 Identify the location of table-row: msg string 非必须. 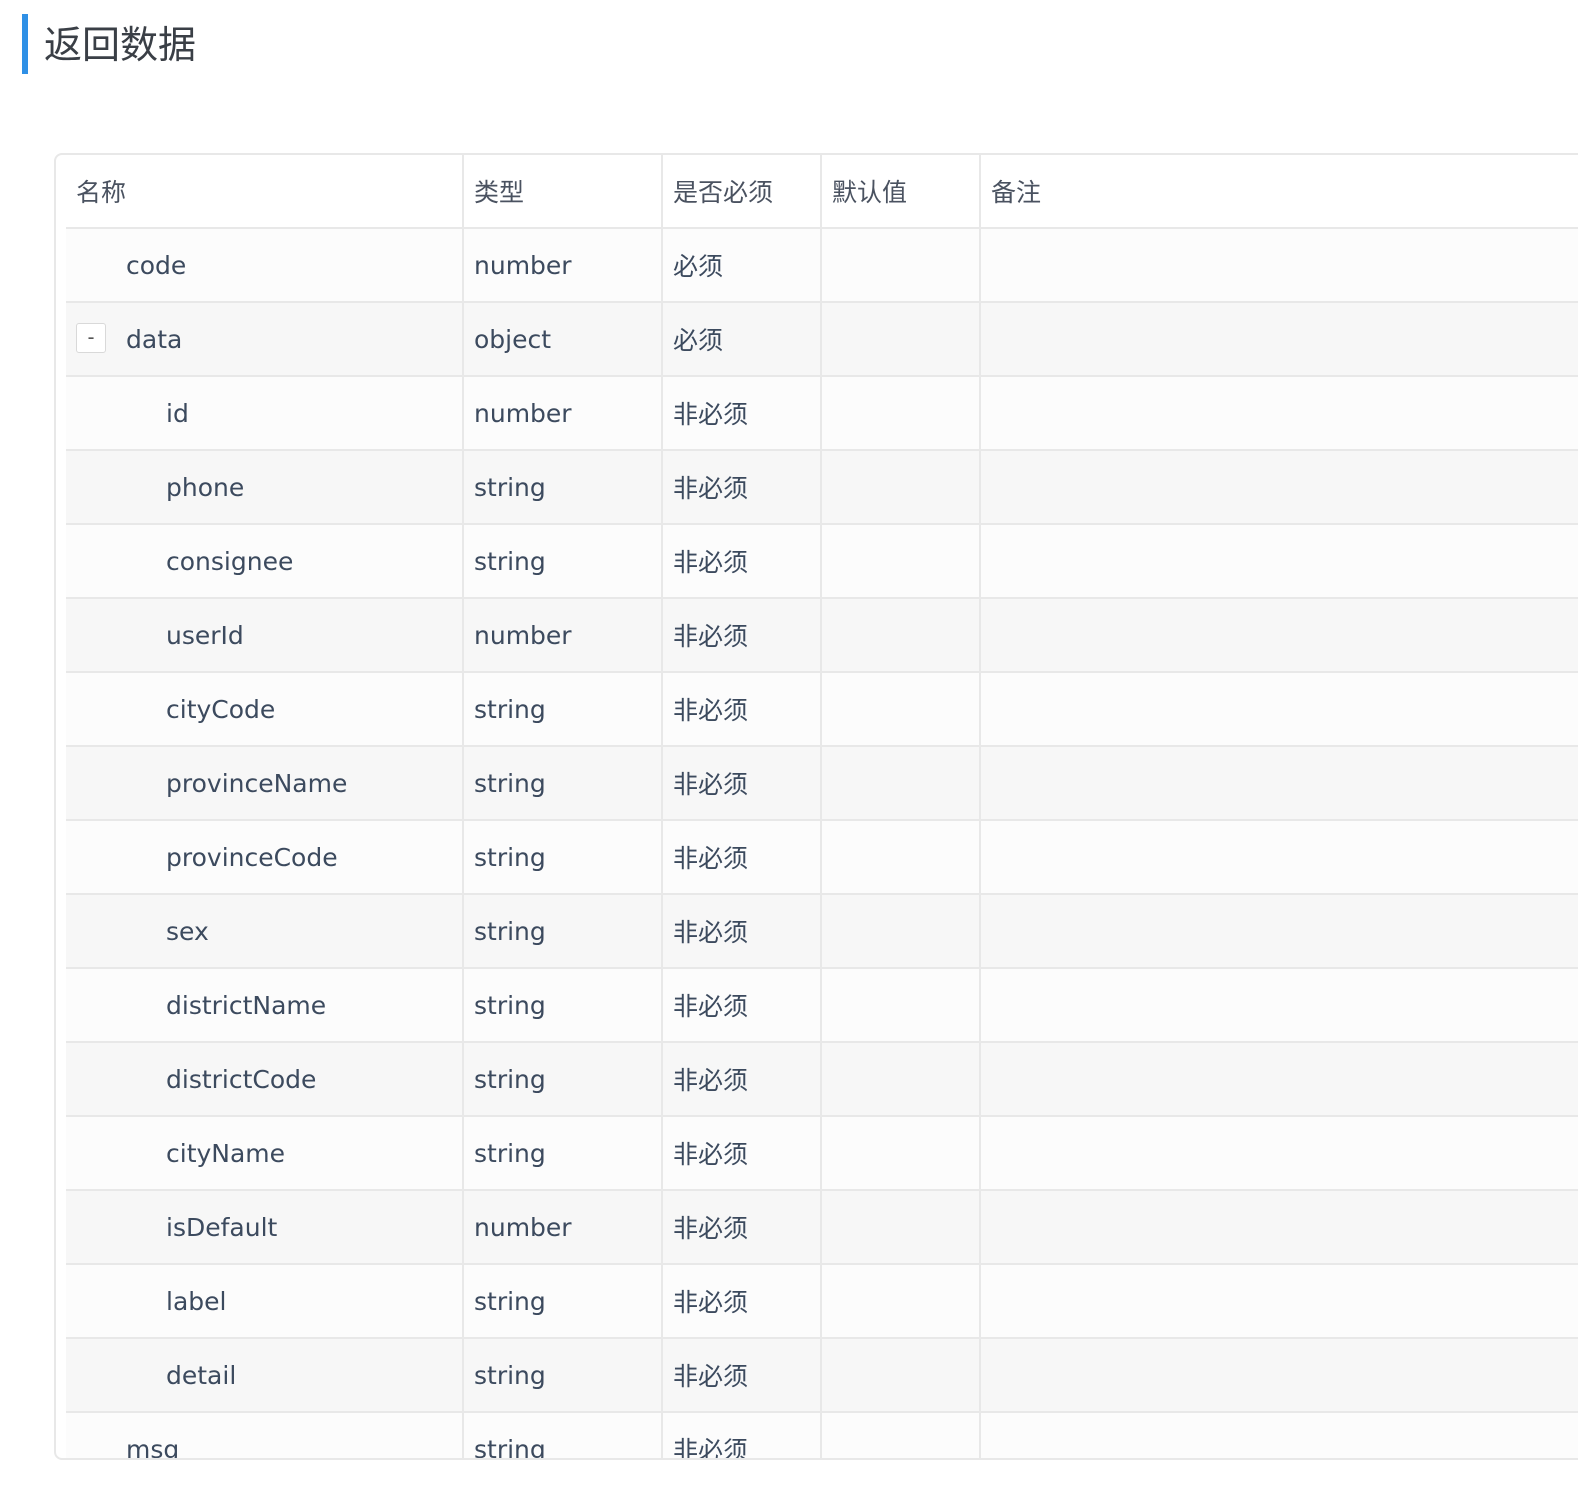
(822, 1435).